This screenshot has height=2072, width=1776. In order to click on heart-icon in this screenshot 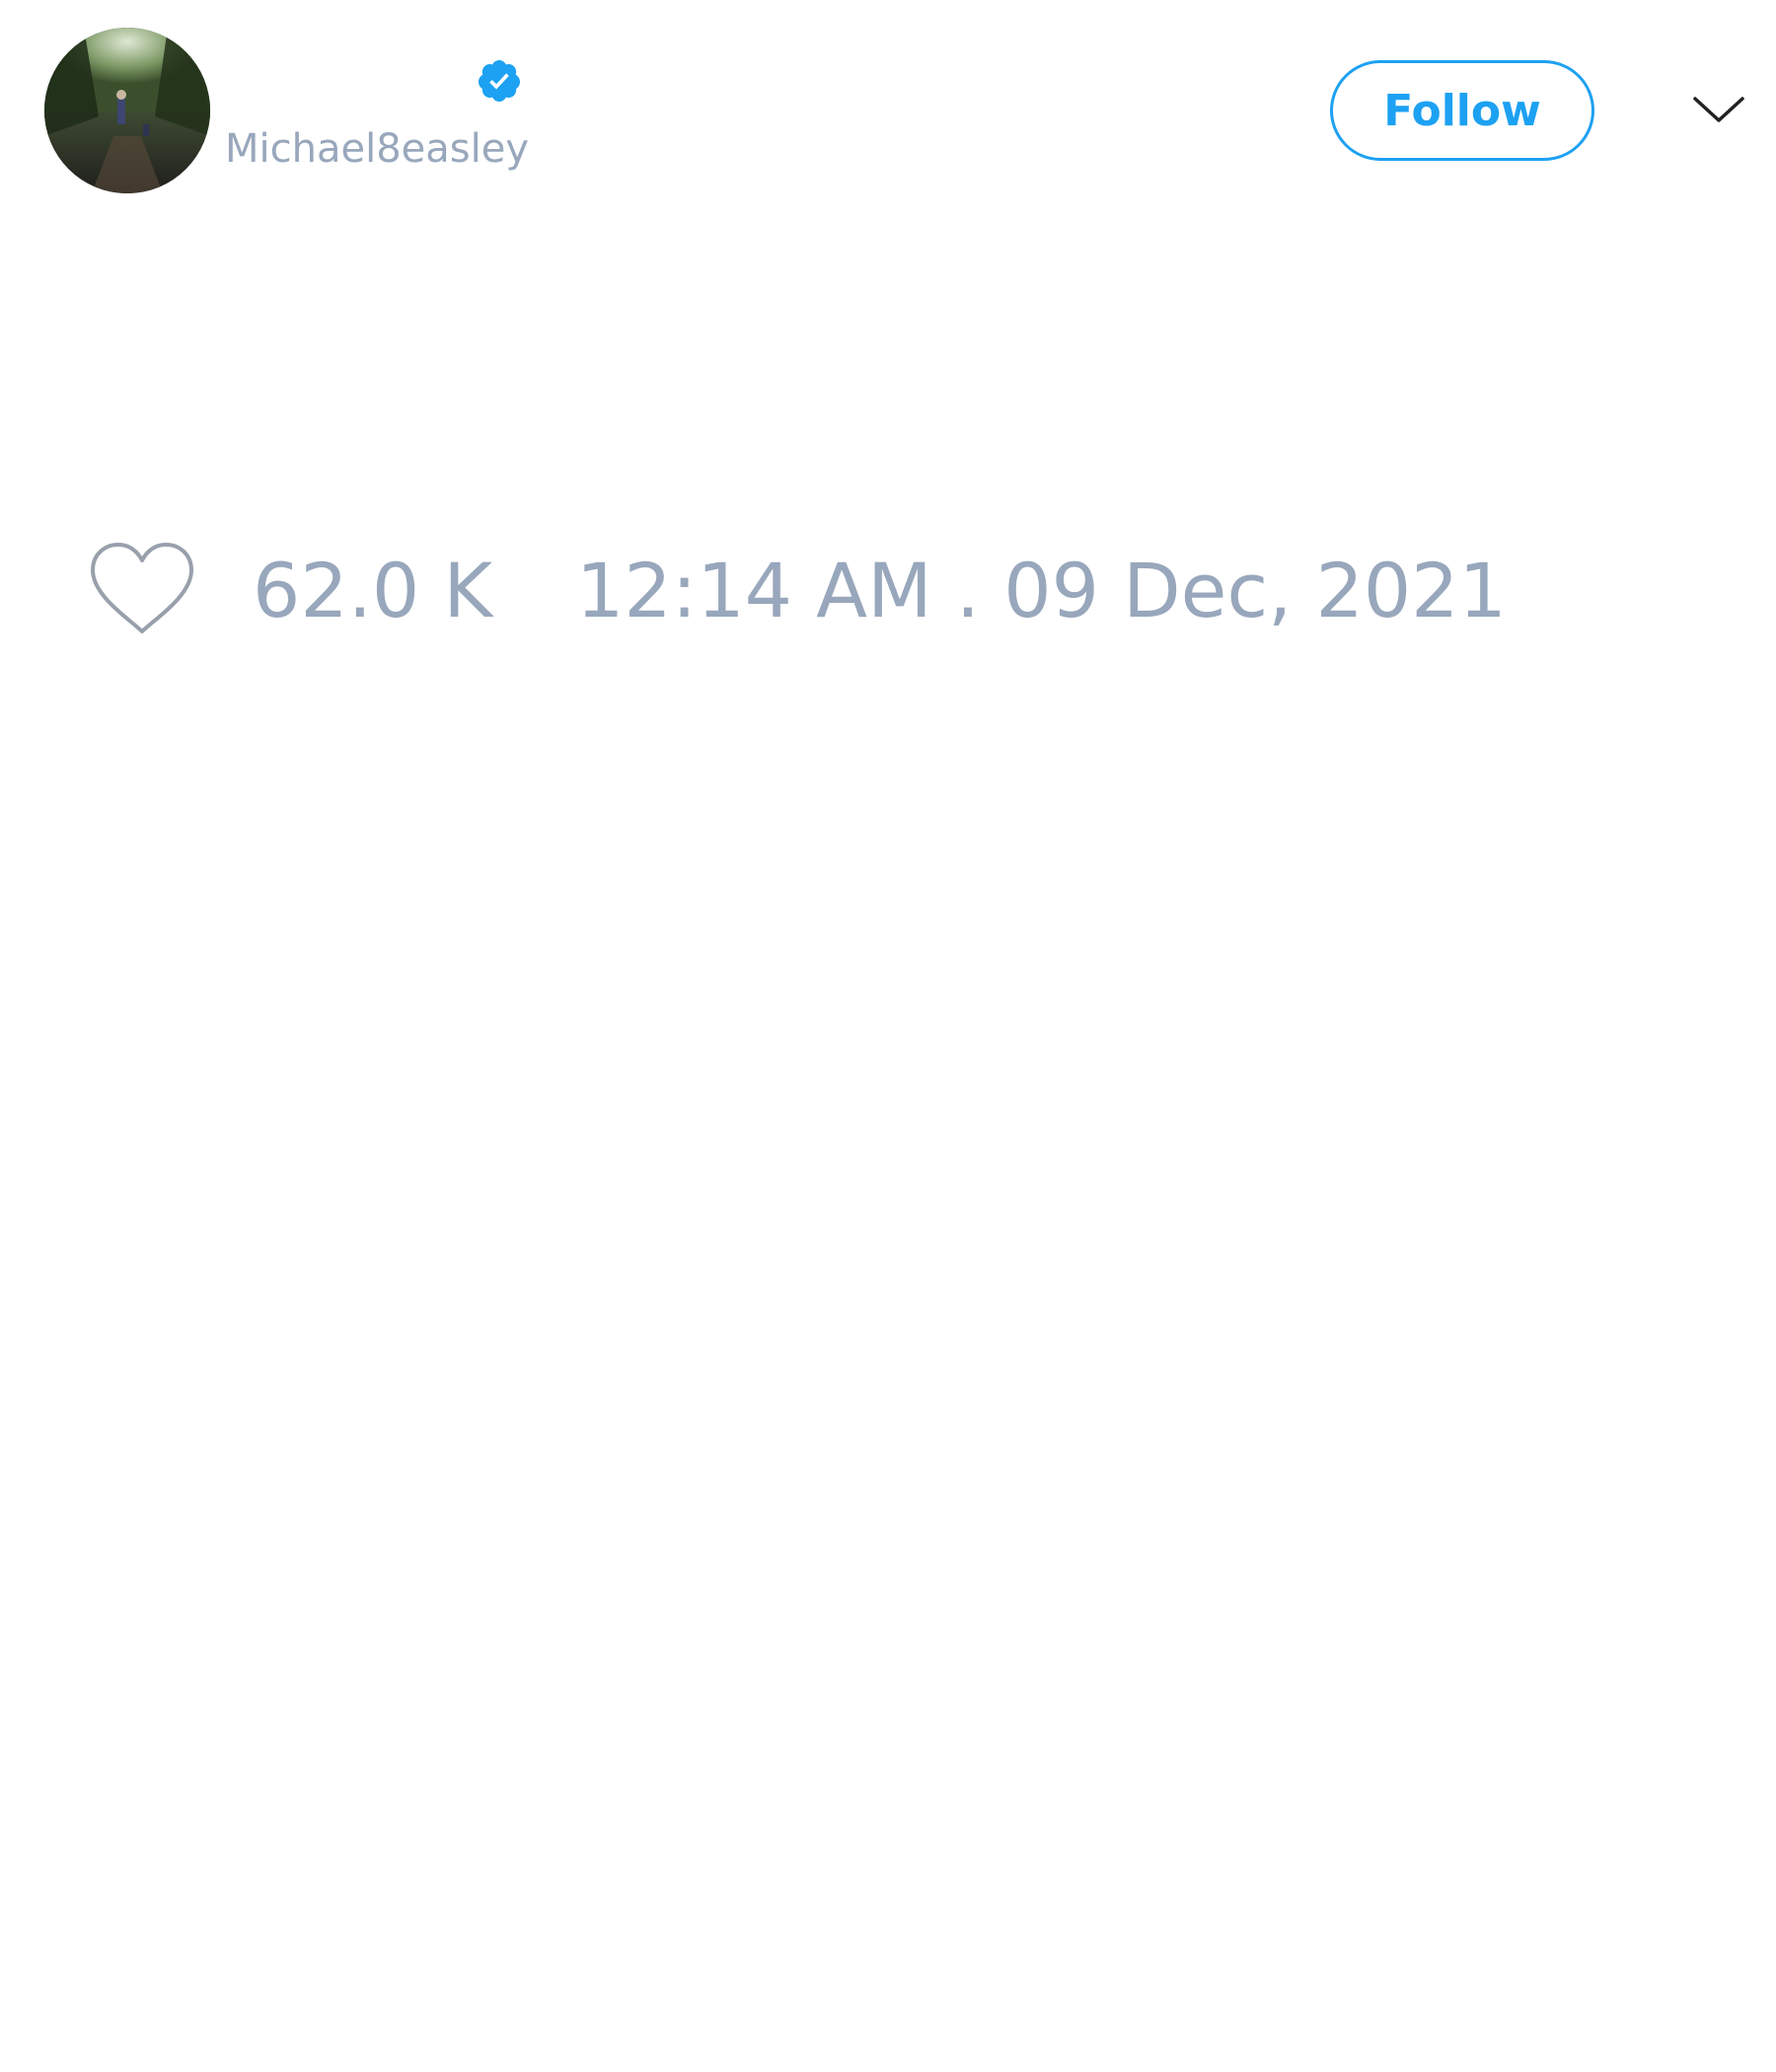, I will do `click(142, 590)`.